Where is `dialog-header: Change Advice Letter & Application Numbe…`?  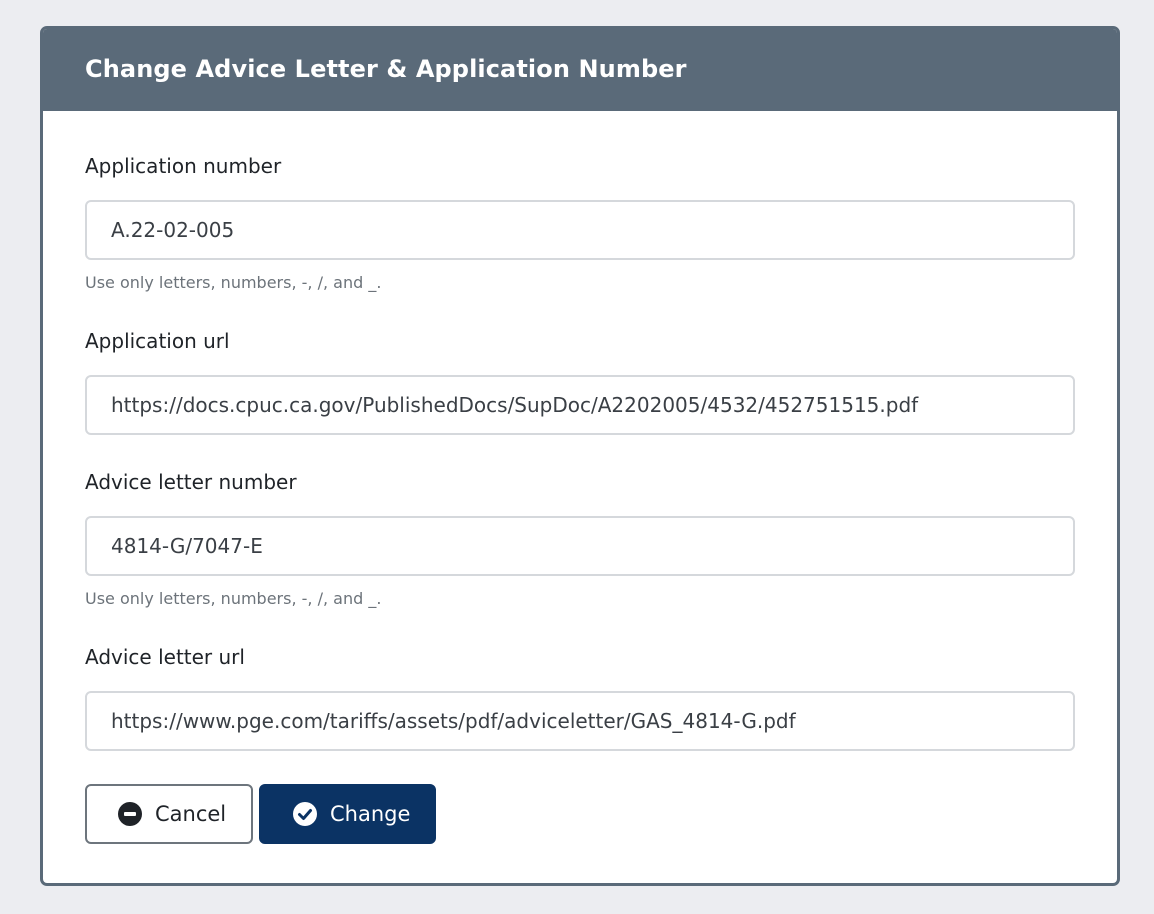 dialog-header: Change Advice Letter & Application Numbe… is located at coordinates (580, 70).